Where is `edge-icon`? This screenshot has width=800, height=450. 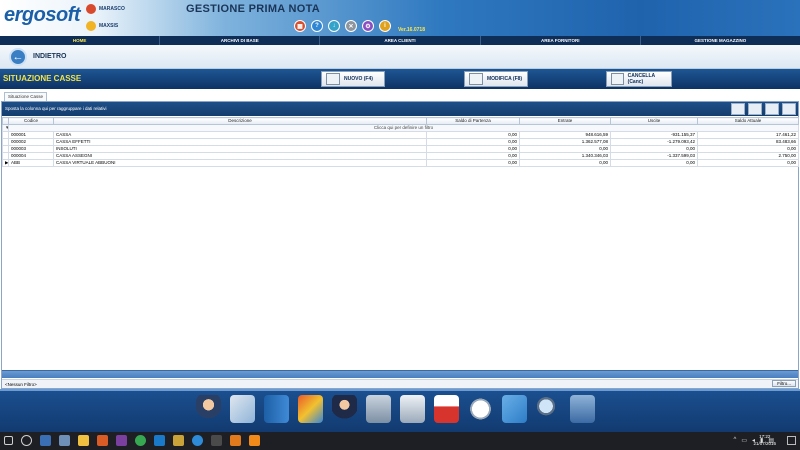
edge-icon is located at coordinates (159, 440).